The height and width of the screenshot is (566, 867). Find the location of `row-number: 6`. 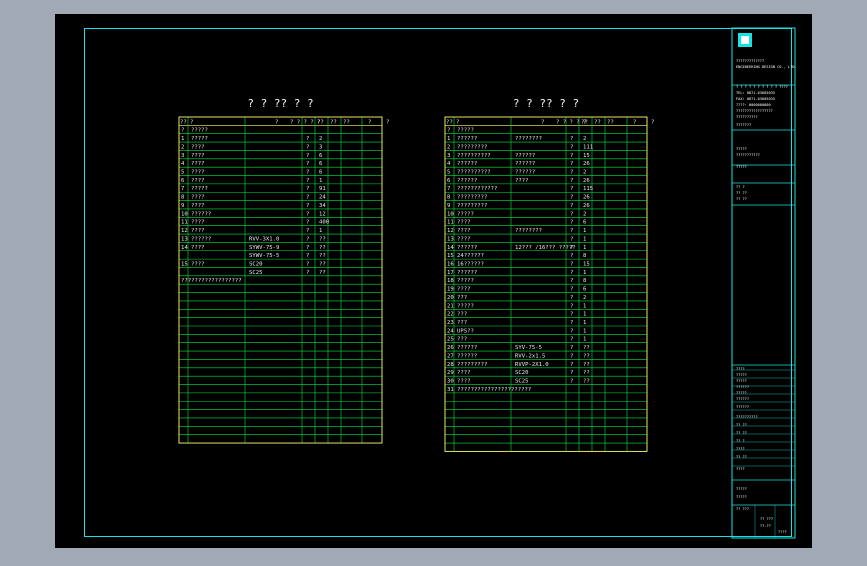

row-number: 6 is located at coordinates (182, 181).